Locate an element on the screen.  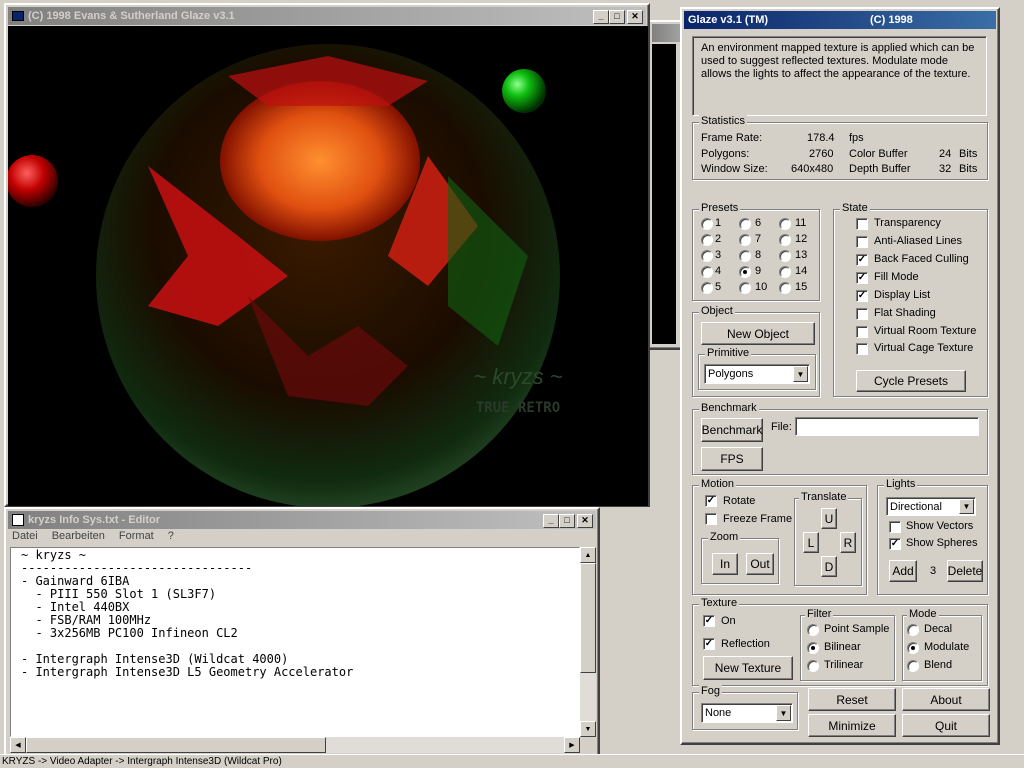
menu-datei: Datei is located at coordinates (25, 538).